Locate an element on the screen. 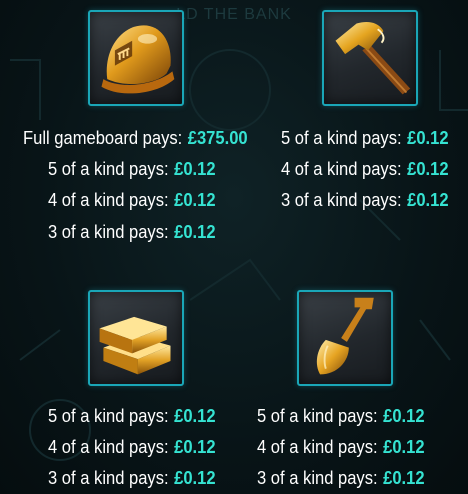  pay-label: Full gameboard pays: is located at coordinates (103, 138).